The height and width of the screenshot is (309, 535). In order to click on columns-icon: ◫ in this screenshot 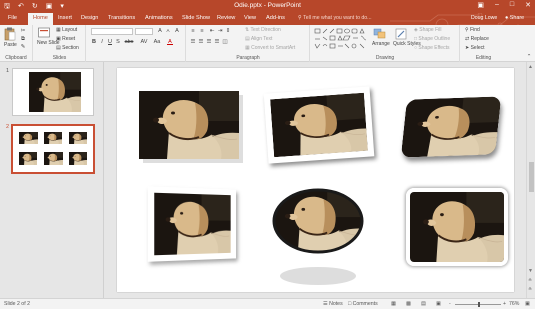, I will do `click(225, 42)`.